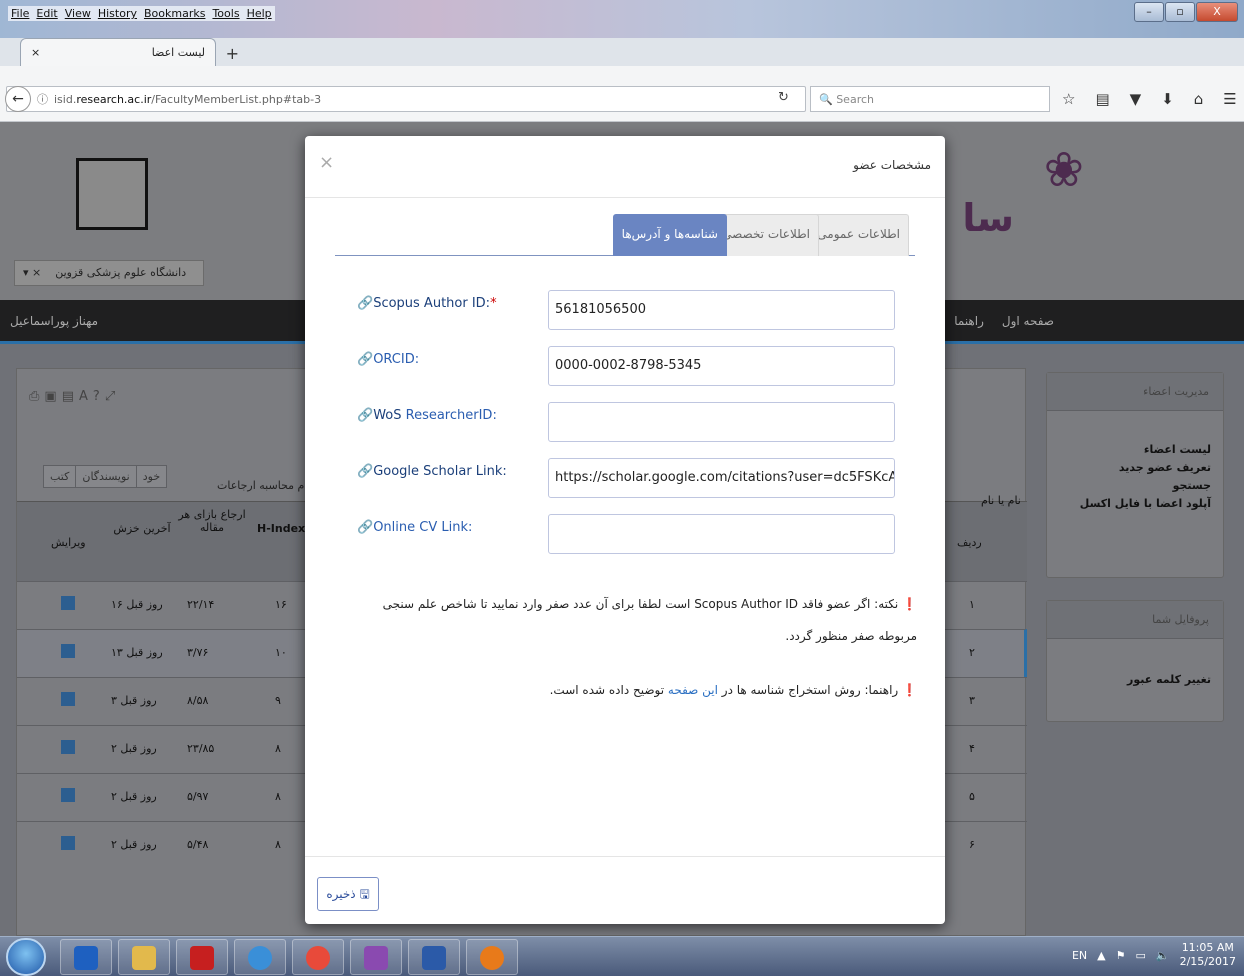 This screenshot has height=976, width=1244. I want to click on pdf-icon: ▤, so click(70, 396).